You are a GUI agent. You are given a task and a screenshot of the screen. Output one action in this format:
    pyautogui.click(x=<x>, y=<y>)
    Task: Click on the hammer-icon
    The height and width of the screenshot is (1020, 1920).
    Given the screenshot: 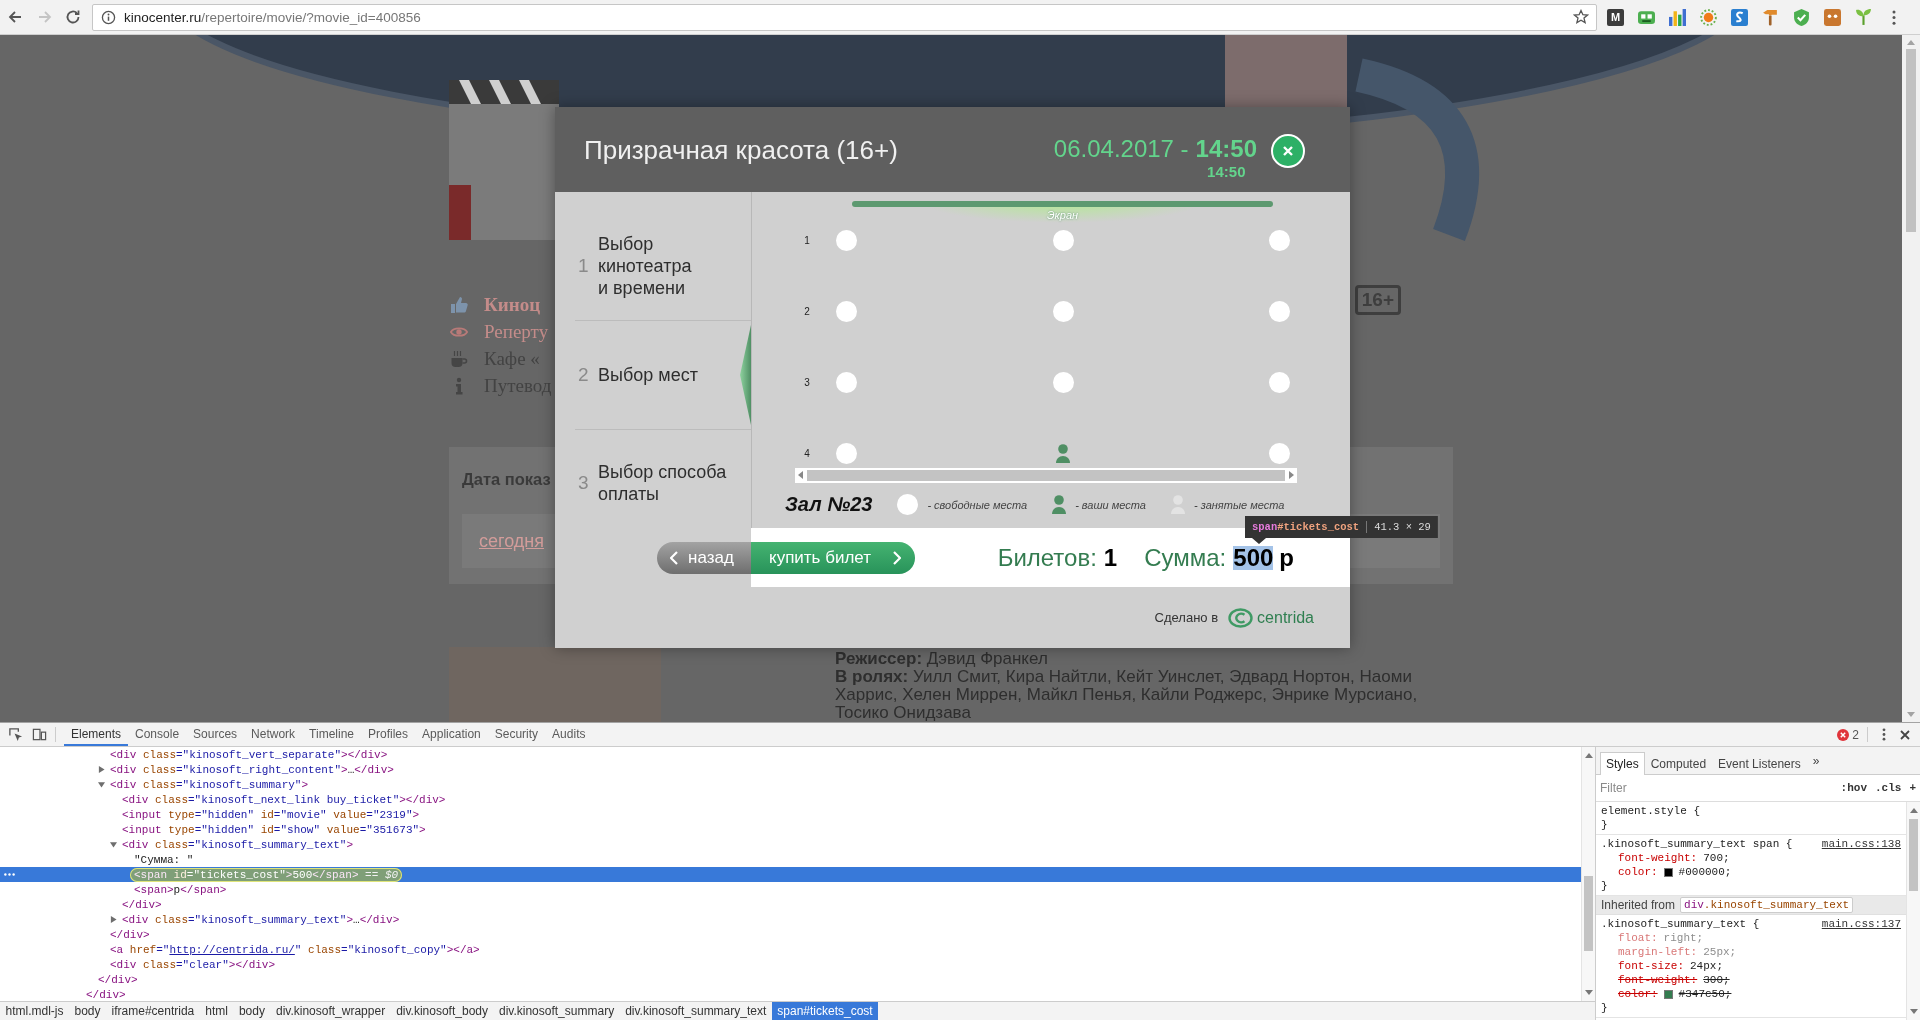 What is the action you would take?
    pyautogui.click(x=1770, y=17)
    